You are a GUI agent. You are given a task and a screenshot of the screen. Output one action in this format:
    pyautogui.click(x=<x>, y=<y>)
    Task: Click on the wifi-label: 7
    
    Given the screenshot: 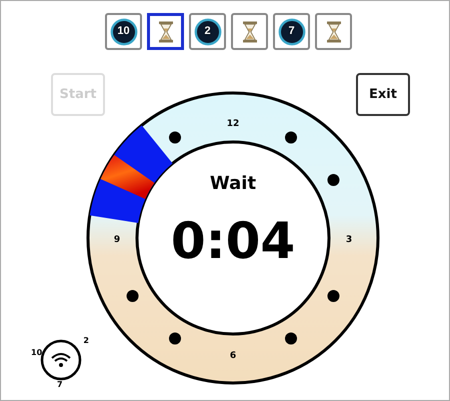 What is the action you would take?
    pyautogui.click(x=60, y=385)
    